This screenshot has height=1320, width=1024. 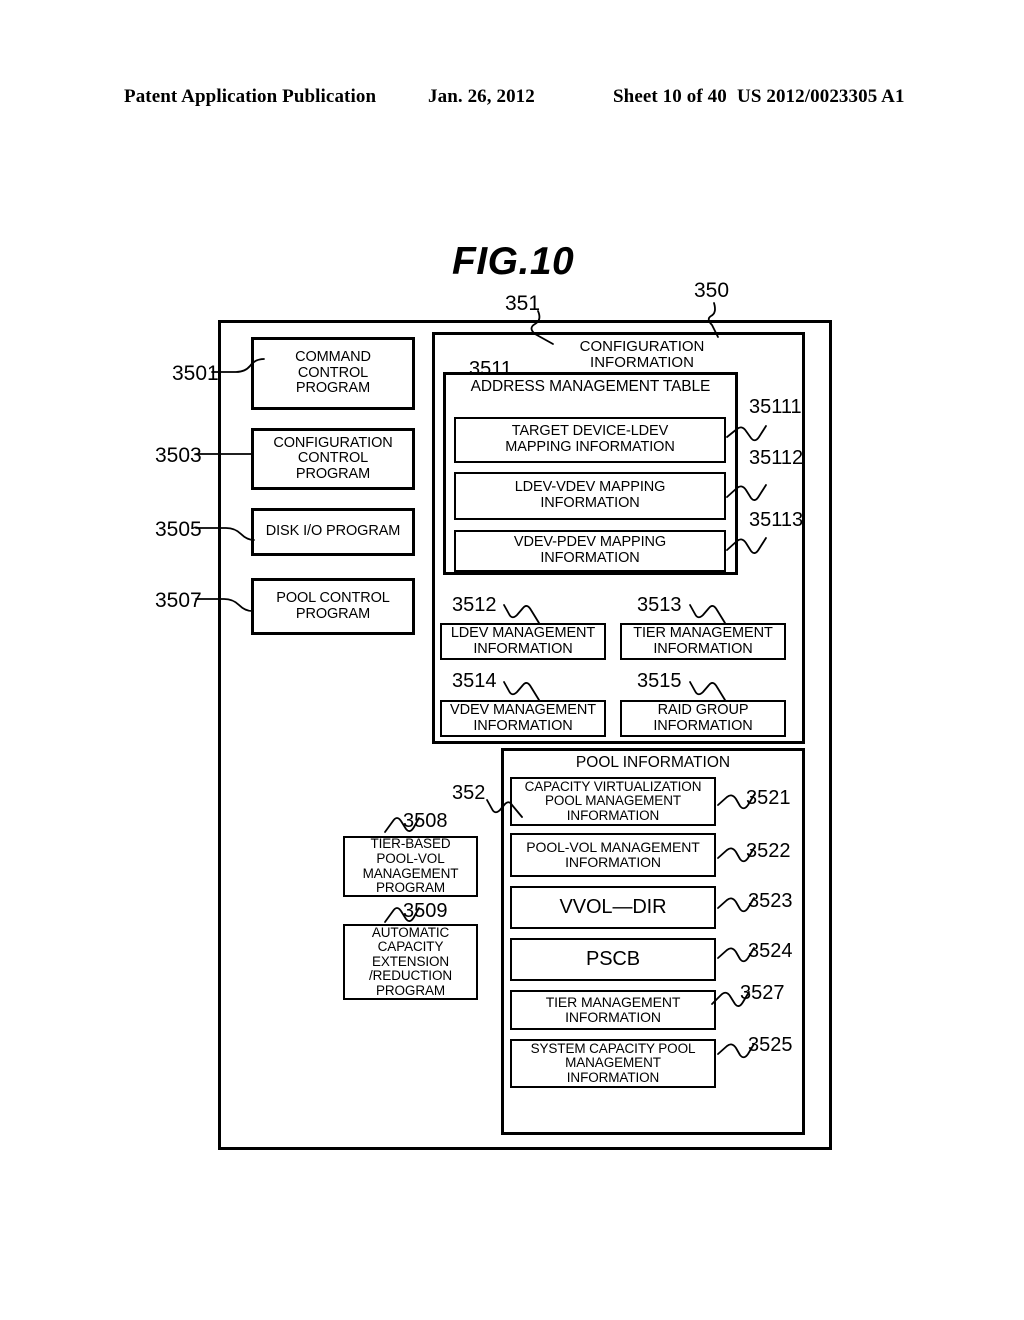 I want to click on pool-box-tier-management: TIER MANAGEMENT INFORMATION, so click(x=613, y=1010).